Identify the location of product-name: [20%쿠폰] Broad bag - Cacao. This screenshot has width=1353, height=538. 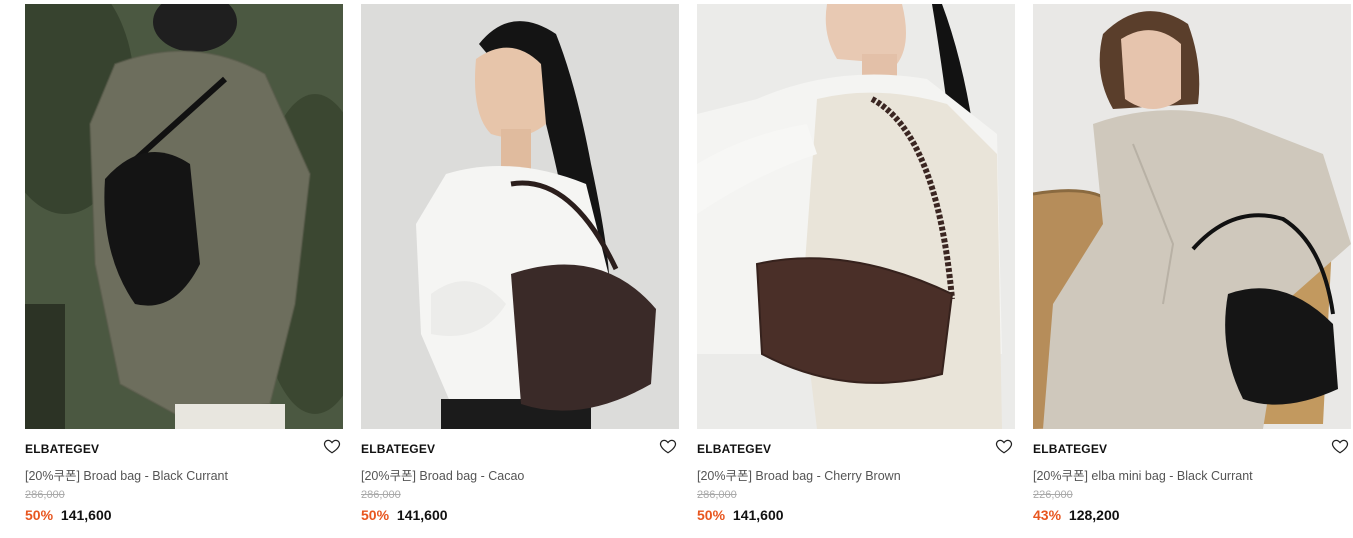
(442, 474).